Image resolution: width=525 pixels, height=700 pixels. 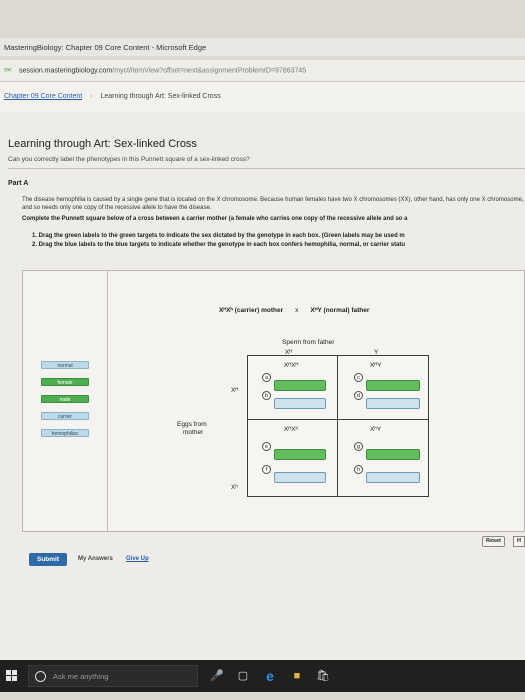 I want to click on blue-target-b, so click(x=300, y=403).